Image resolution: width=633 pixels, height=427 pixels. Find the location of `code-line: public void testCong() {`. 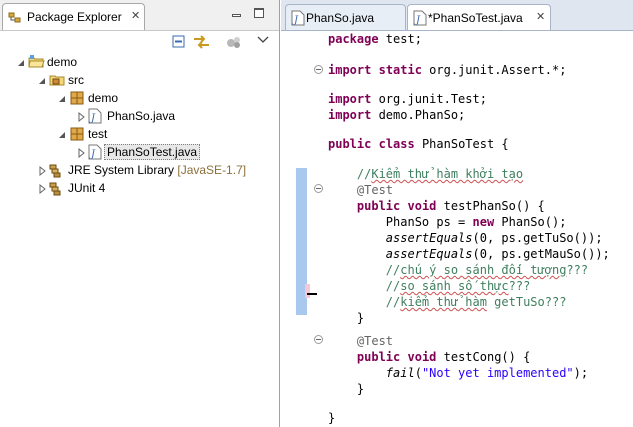

code-line: public void testCong() { is located at coordinates (443, 357).